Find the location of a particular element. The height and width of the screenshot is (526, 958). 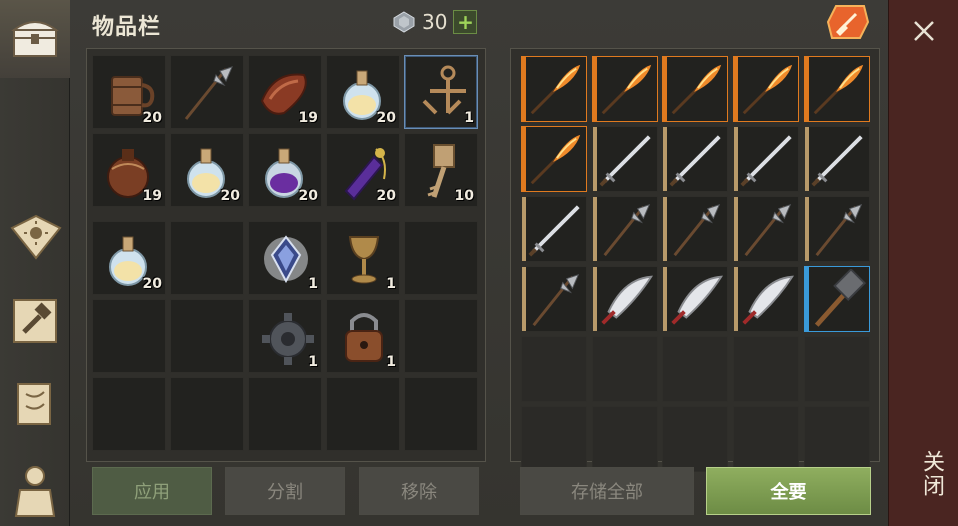

apply-button: 应用 is located at coordinates (152, 491).